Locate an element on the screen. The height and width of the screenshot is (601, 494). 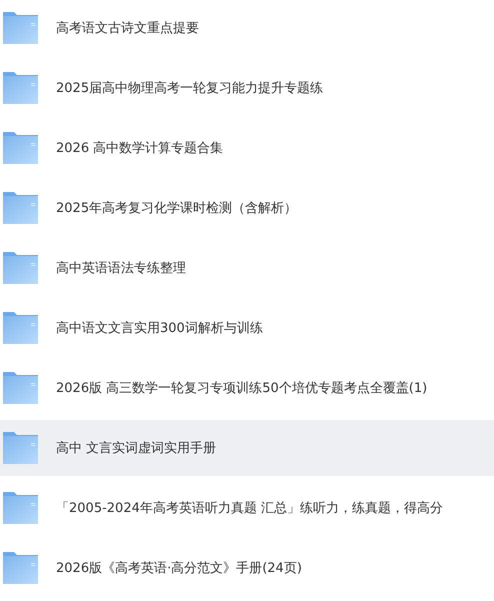
folder-name: 2026版 高三数学一轮复习专项训练50个培优专题考点全覆盖(1) is located at coordinates (242, 388).